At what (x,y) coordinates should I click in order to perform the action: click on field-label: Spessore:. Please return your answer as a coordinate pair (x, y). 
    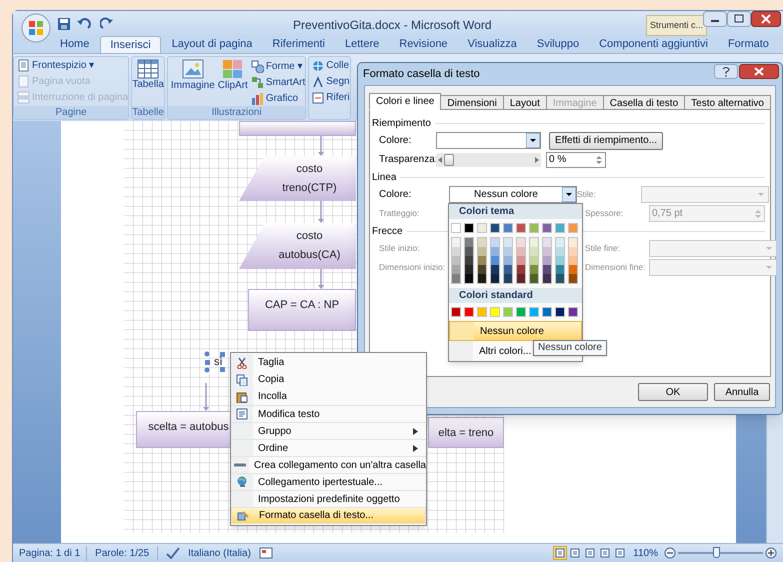
    Looking at the image, I should click on (604, 213).